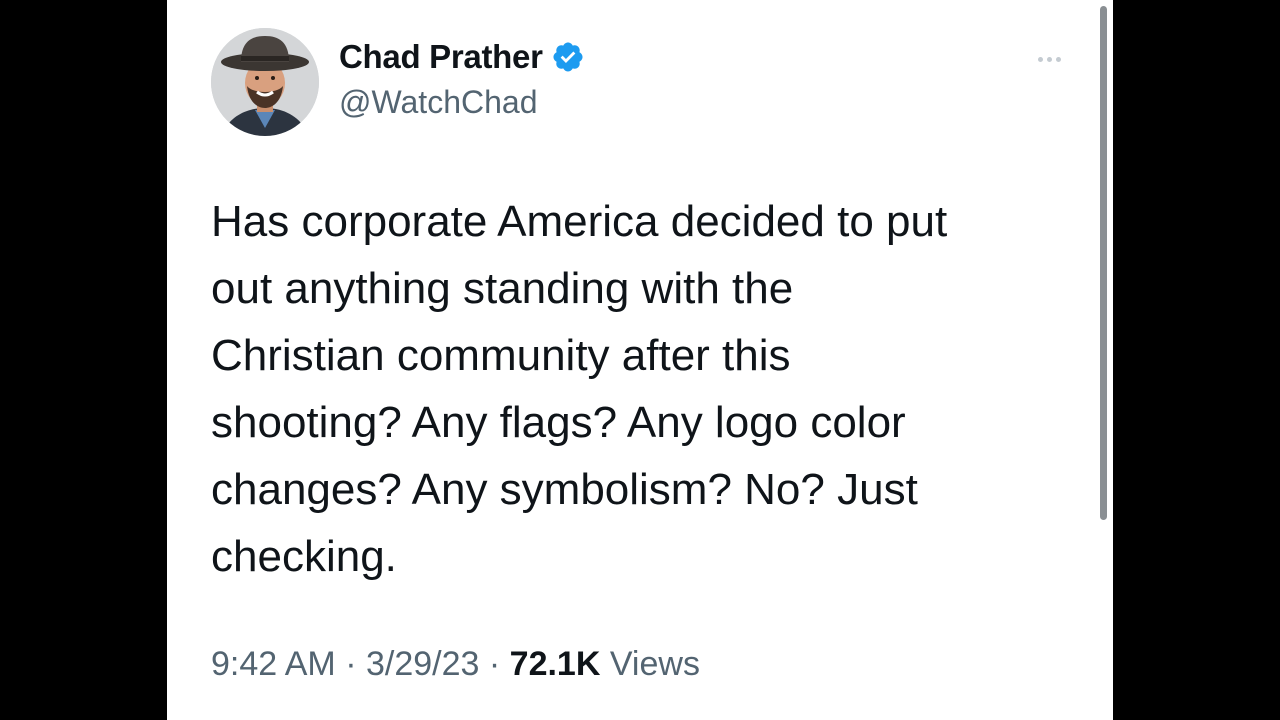 The image size is (1280, 720). I want to click on author-handle: @WatchChad, so click(438, 102).